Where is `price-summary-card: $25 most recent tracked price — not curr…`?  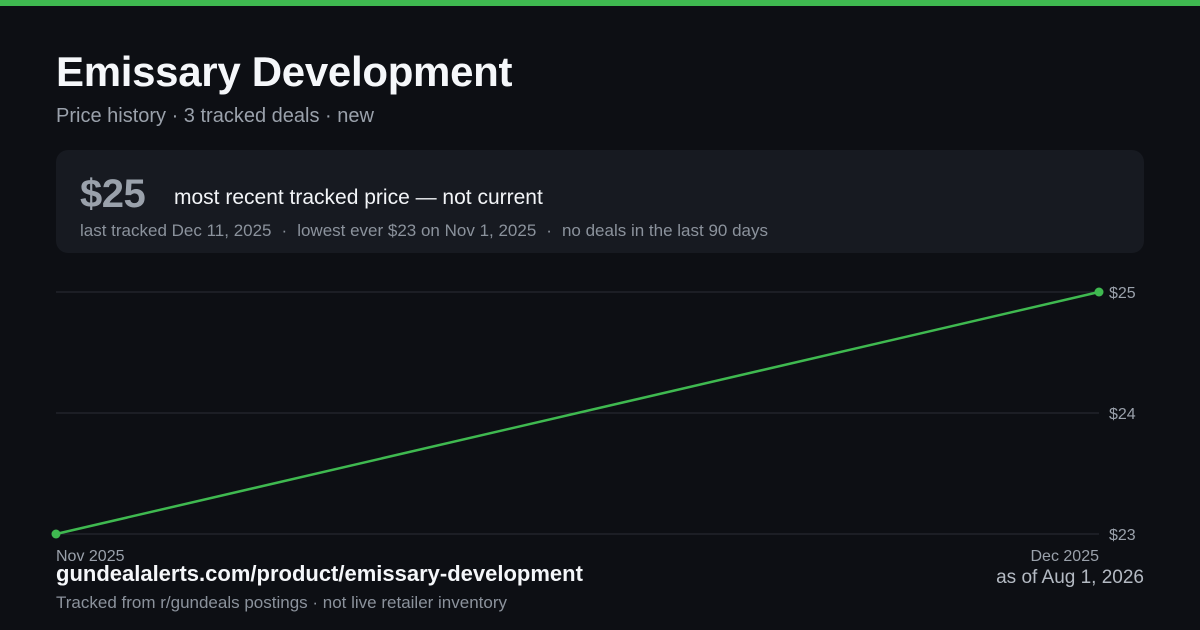
price-summary-card: $25 most recent tracked price — not curr… is located at coordinates (600, 201).